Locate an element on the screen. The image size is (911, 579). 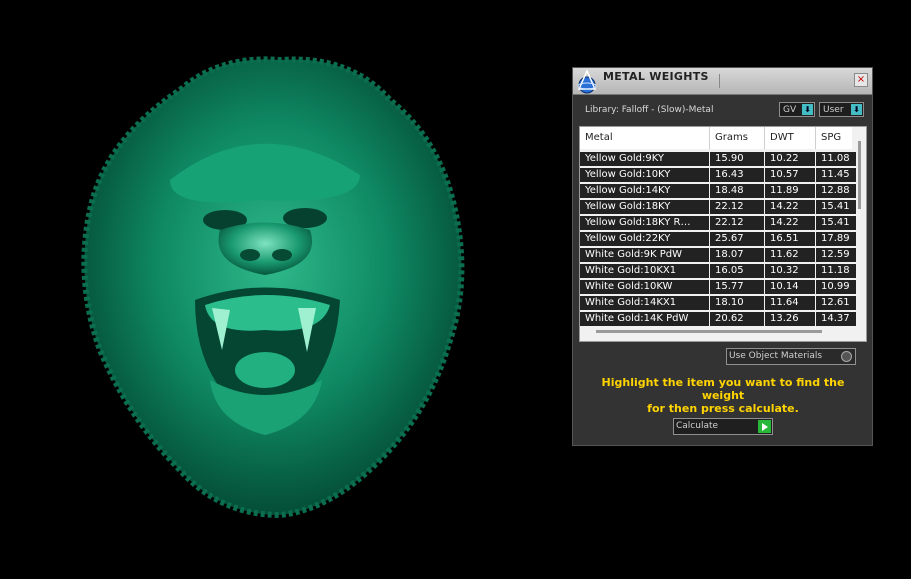
table-row: Yellow Gold:18KY 22.12 14.22 15.41 is located at coordinates (718, 207).